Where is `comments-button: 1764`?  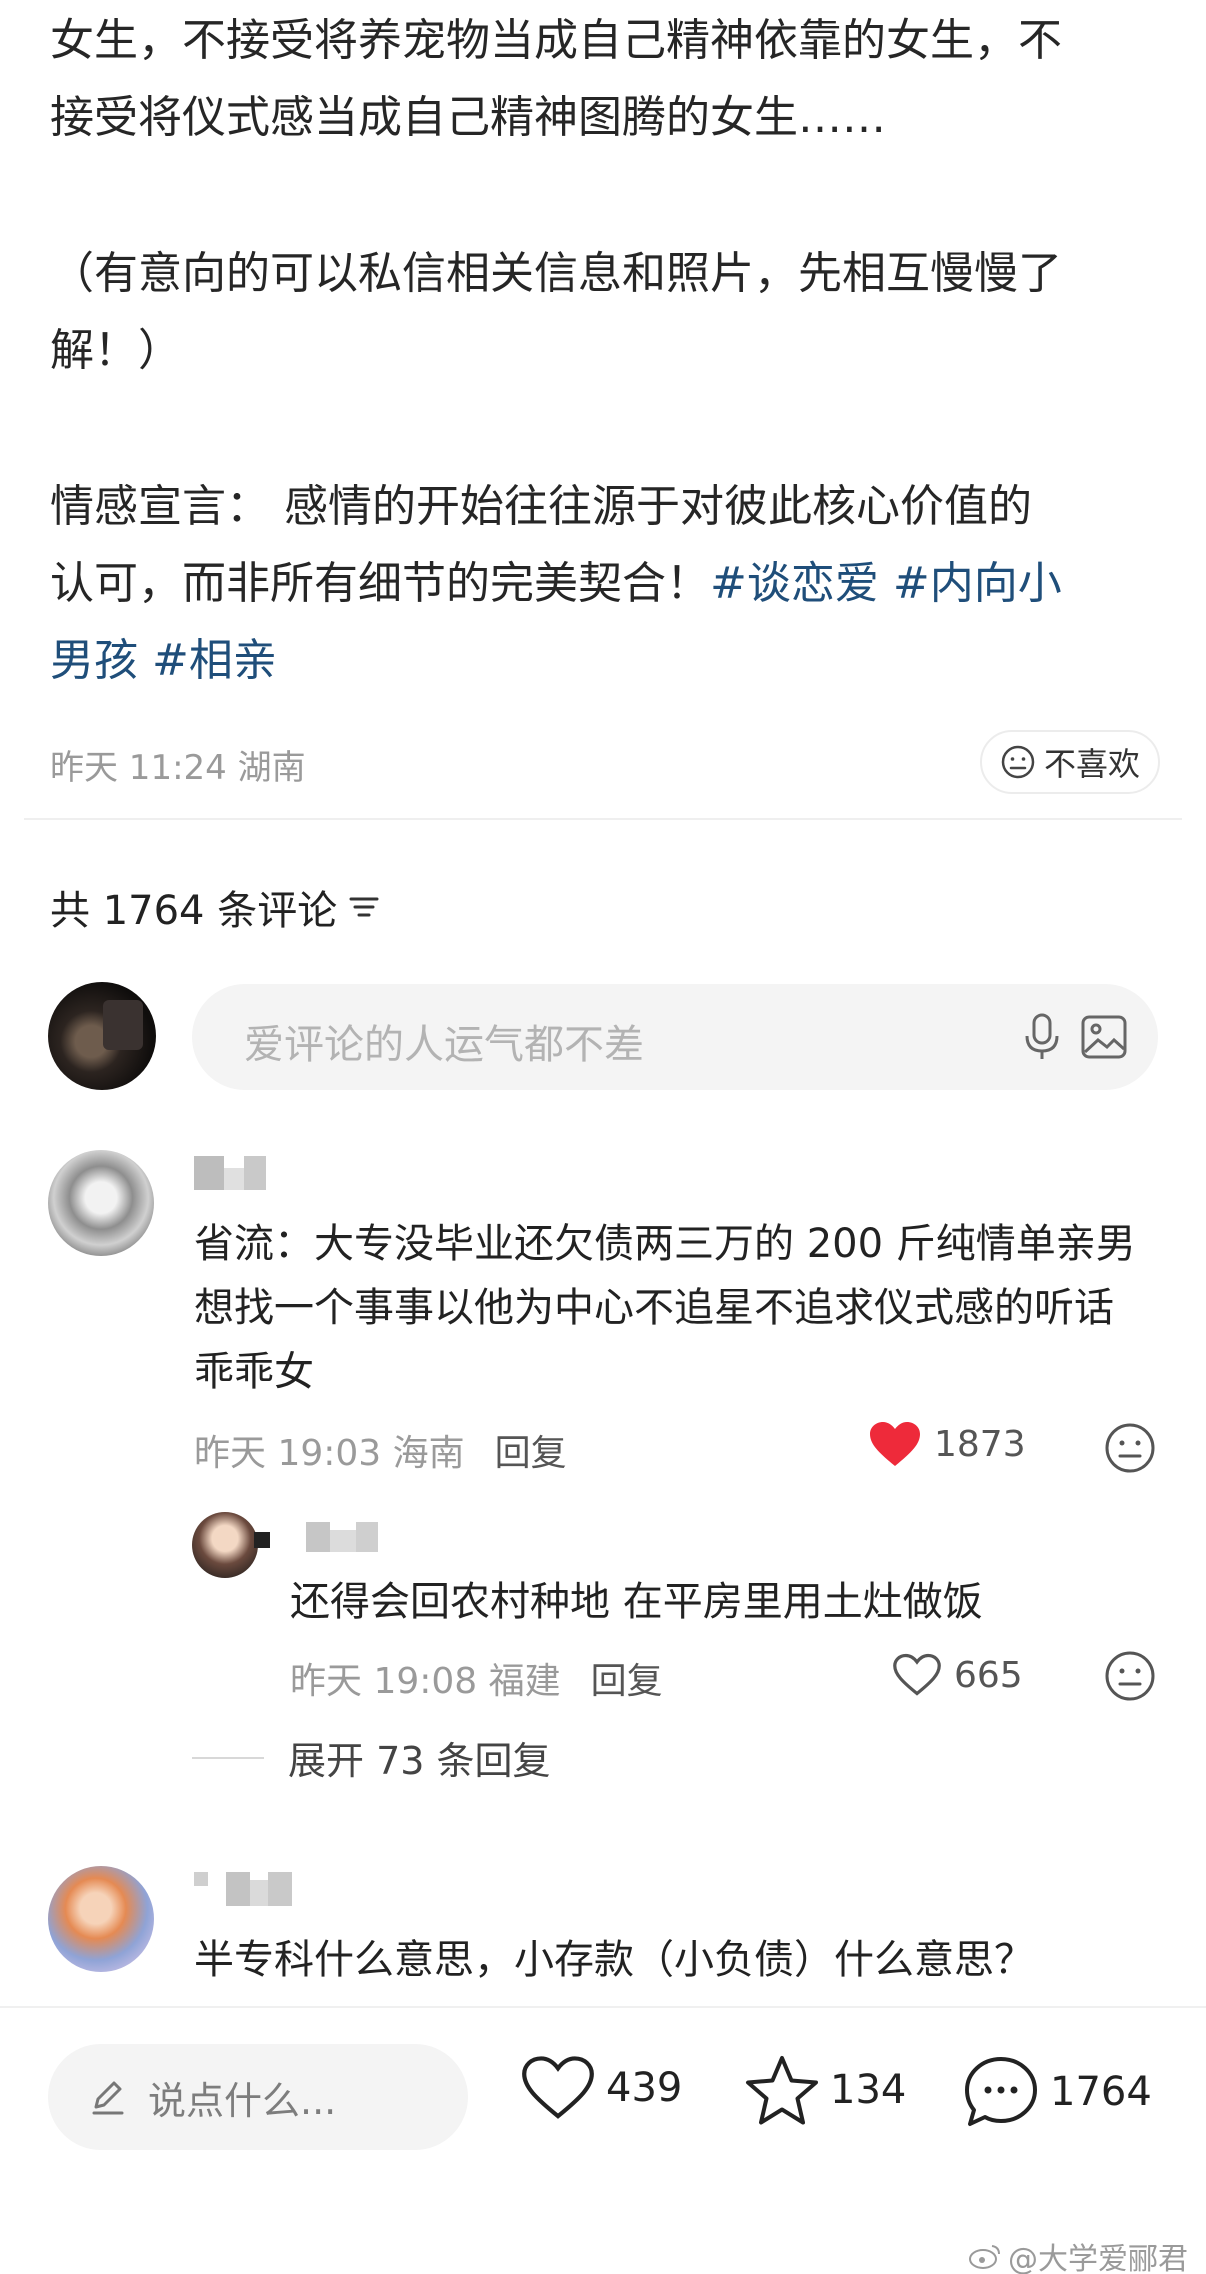 comments-button: 1764 is located at coordinates (1057, 2092).